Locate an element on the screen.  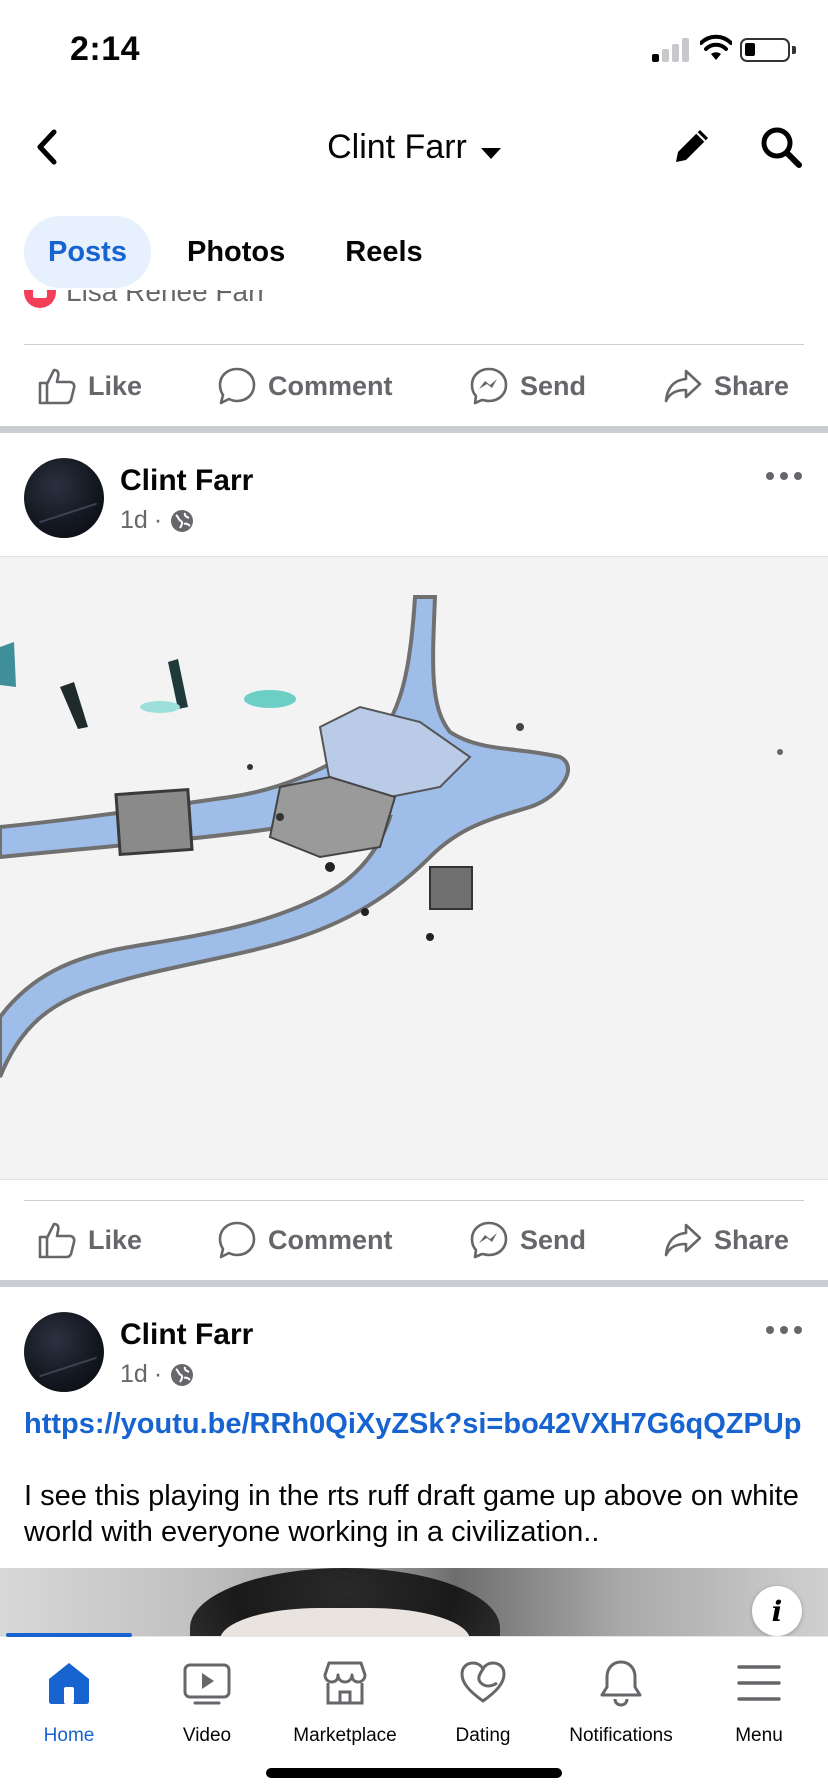
post-header: Clint Farr 1d · is located at coordinates (414, 513).